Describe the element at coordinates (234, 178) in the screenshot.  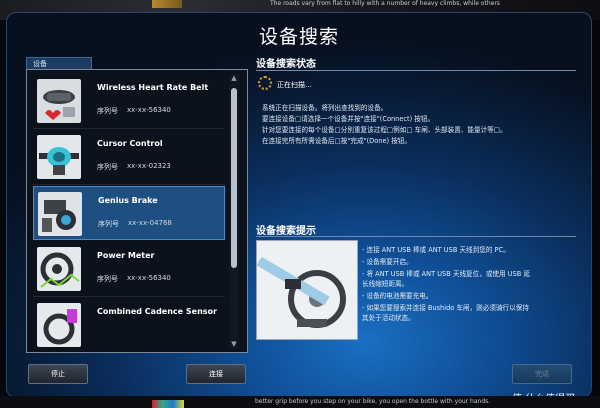
I see `scroll-thumb` at that location.